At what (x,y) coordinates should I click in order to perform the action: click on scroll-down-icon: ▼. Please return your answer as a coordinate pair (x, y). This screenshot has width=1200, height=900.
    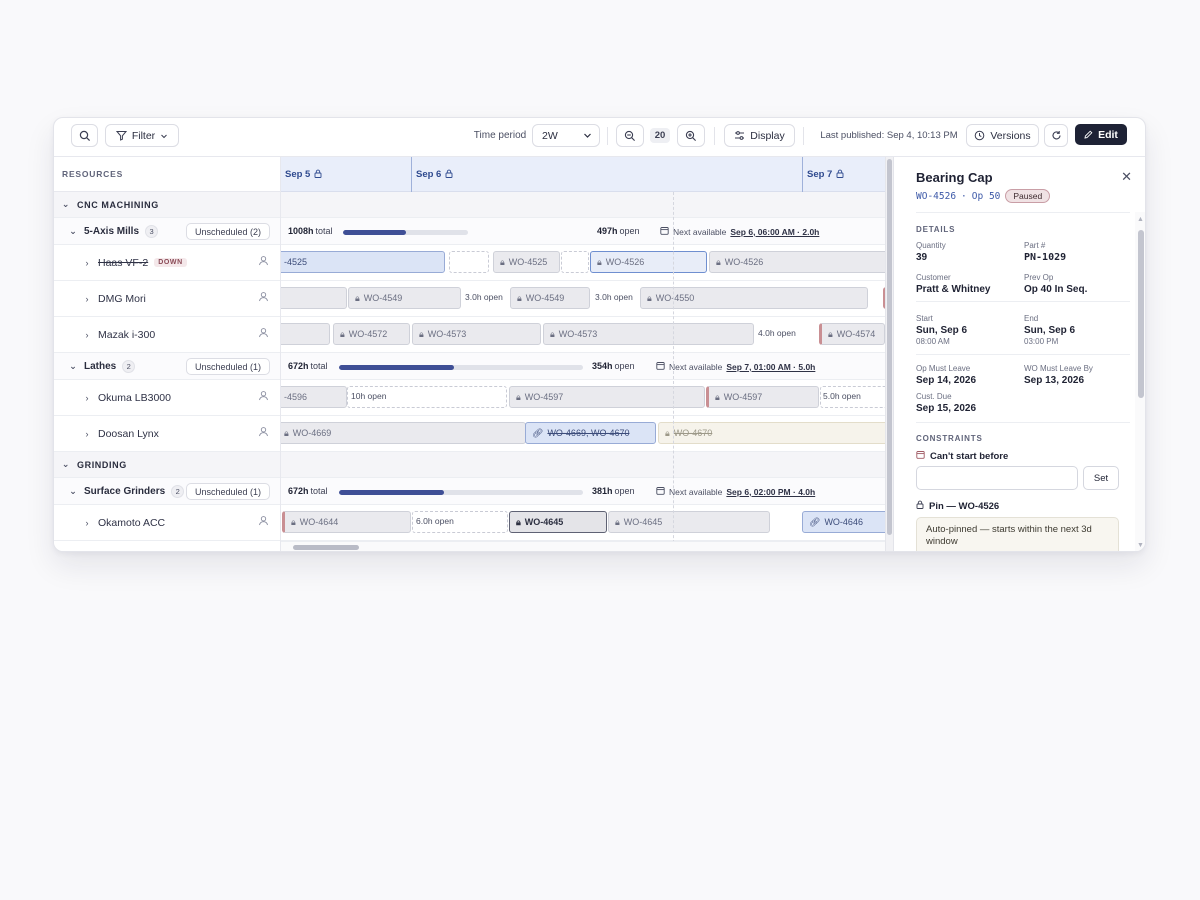
    Looking at the image, I should click on (1140, 545).